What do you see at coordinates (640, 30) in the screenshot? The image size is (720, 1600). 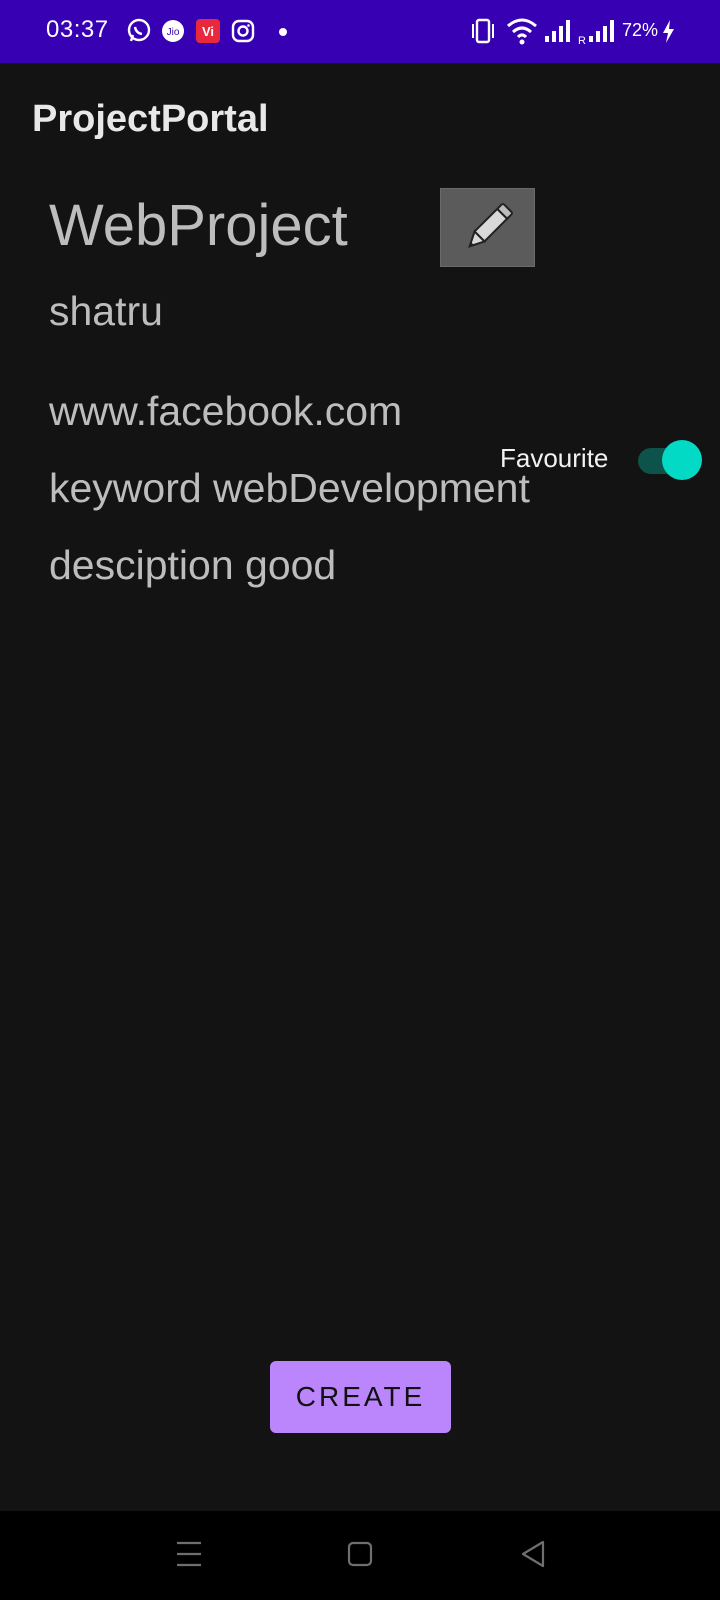 I see `battery-percentage: 72%` at bounding box center [640, 30].